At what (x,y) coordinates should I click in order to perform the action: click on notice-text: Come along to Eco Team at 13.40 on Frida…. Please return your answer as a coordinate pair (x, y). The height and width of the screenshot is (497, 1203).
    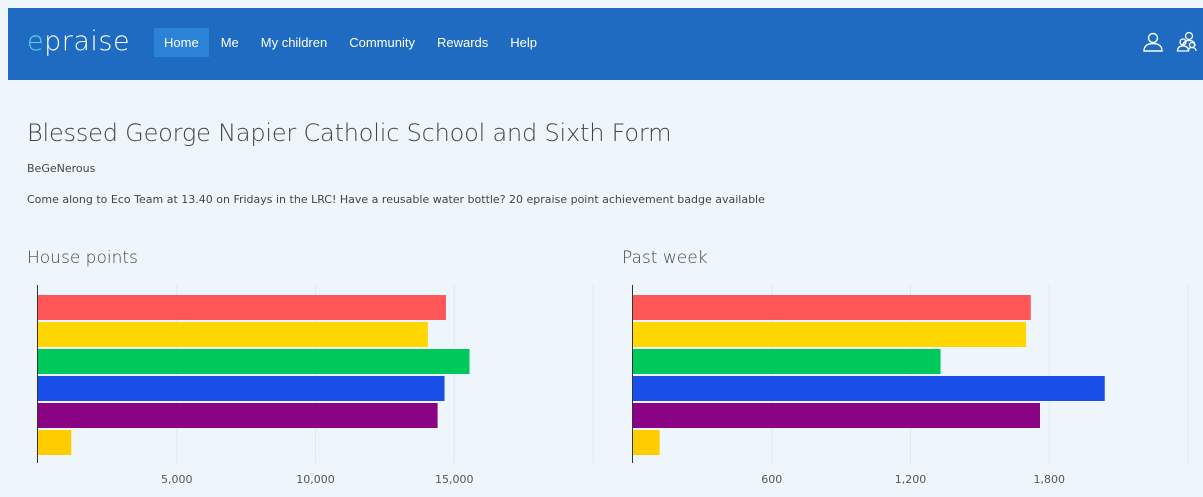
    Looking at the image, I should click on (396, 199).